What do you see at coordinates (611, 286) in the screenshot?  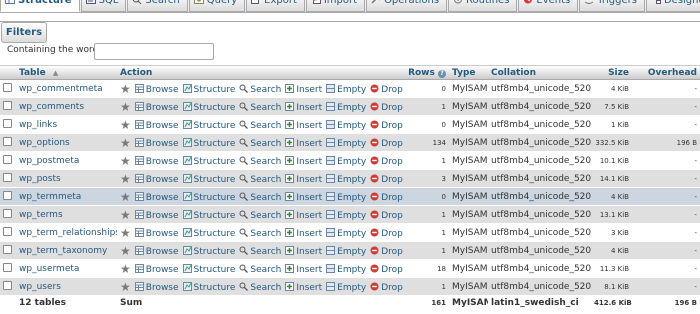 I see `table-size: 8.1 KiB` at bounding box center [611, 286].